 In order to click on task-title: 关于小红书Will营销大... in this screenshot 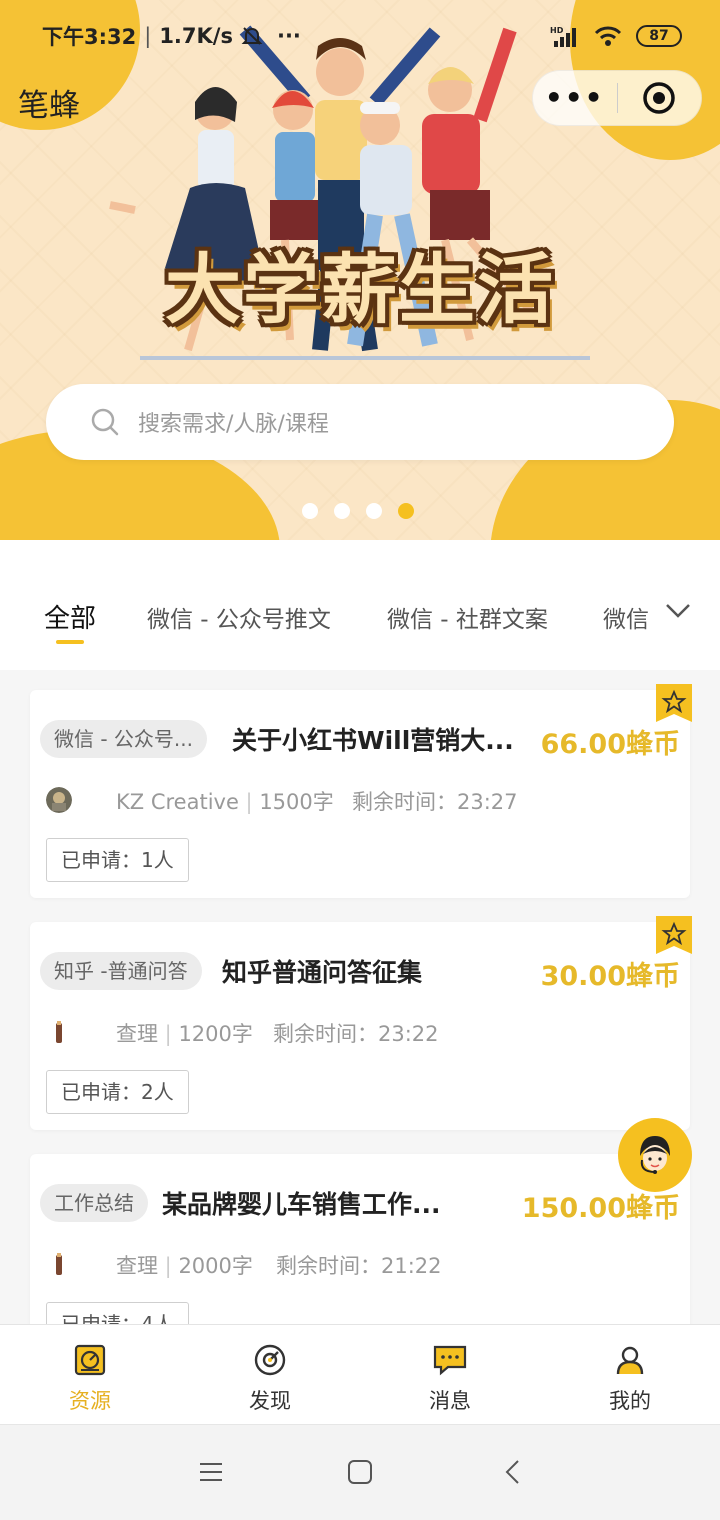, I will do `click(373, 740)`.